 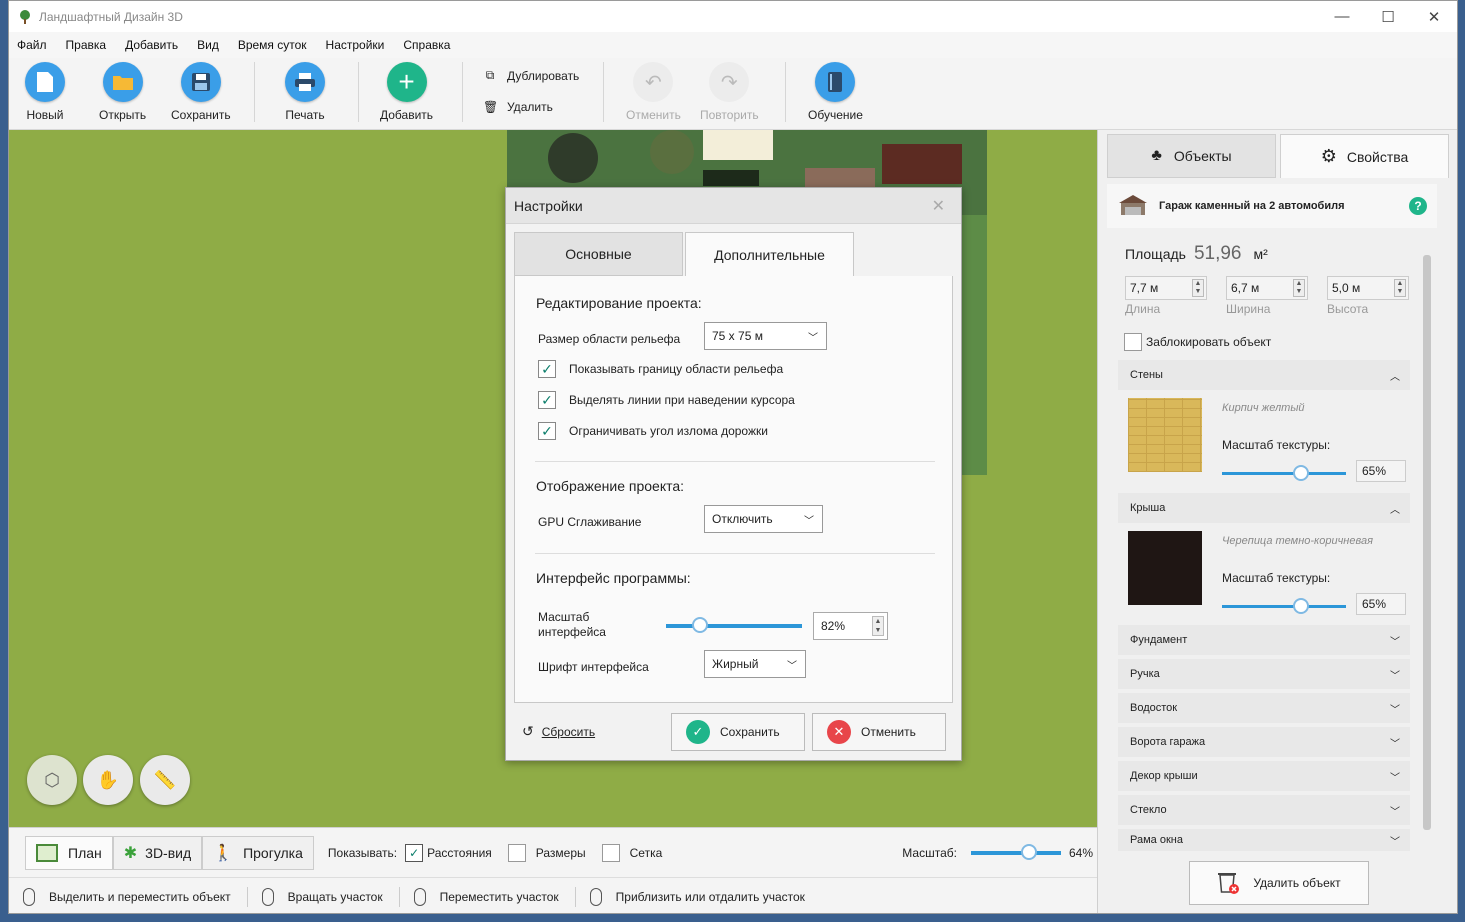 What do you see at coordinates (1209, 342) in the screenshot?
I see `lock-label: Заблокировать объект` at bounding box center [1209, 342].